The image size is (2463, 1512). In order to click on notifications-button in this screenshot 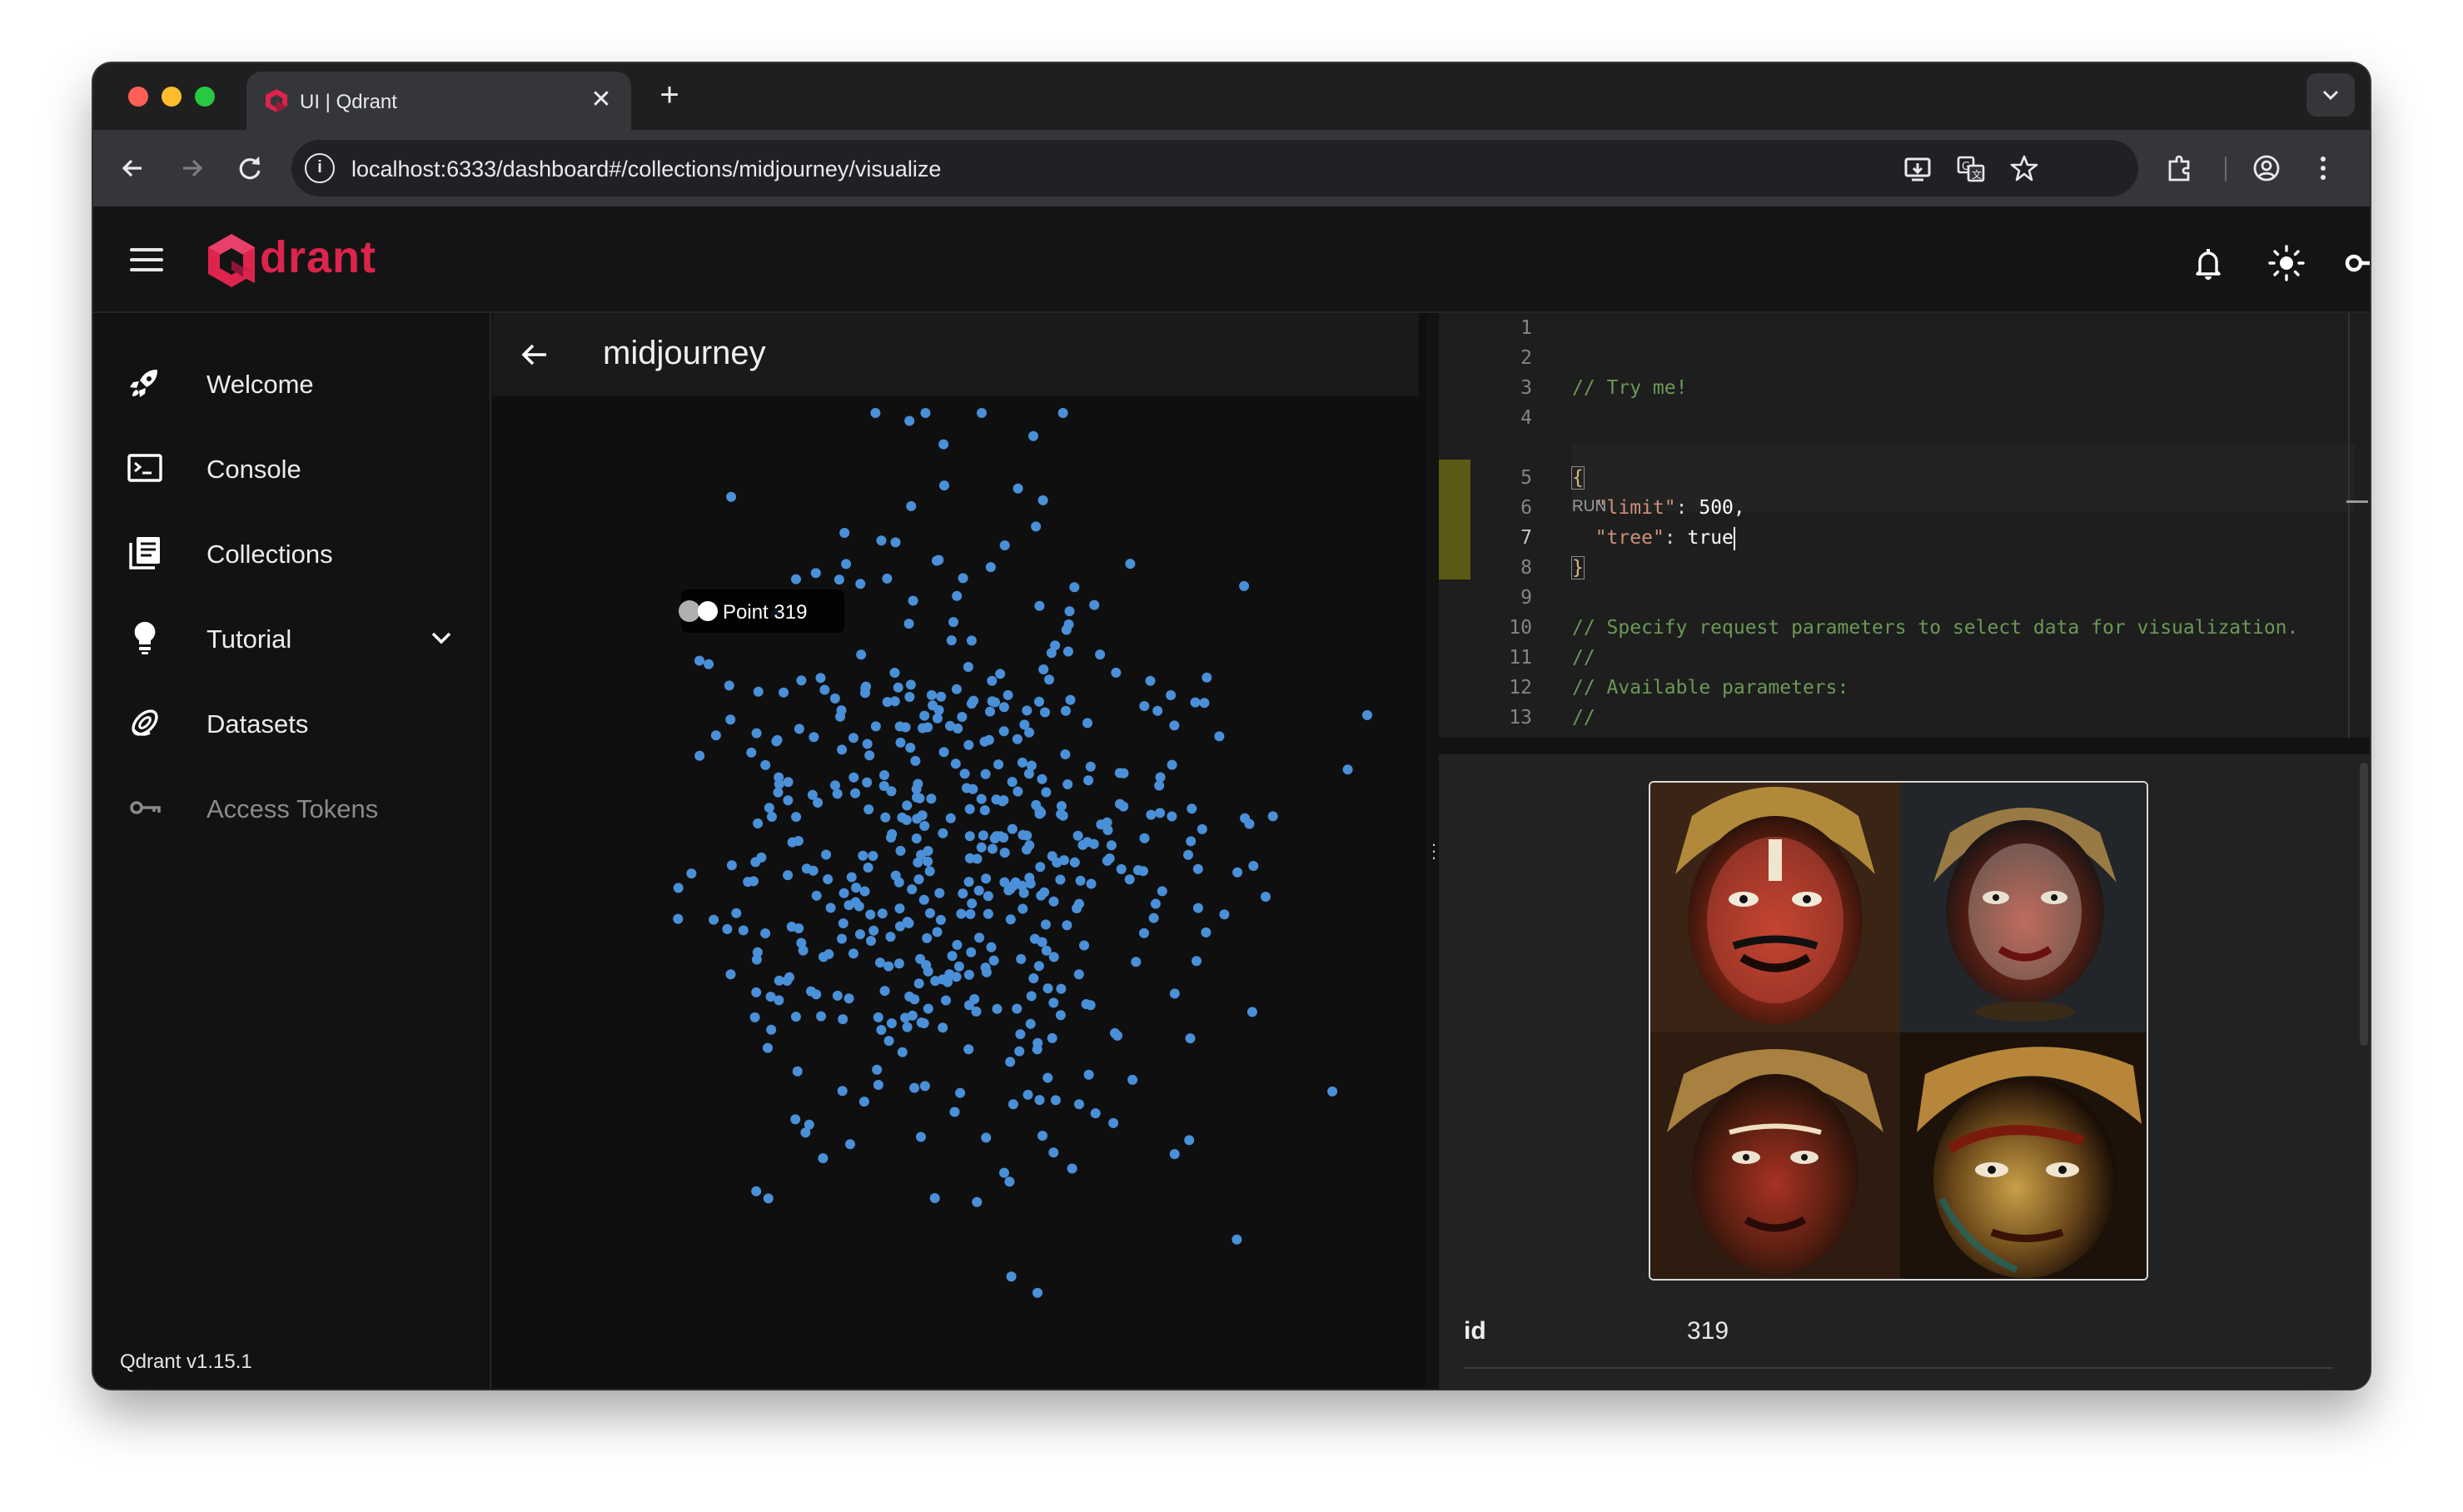, I will do `click(2208, 263)`.